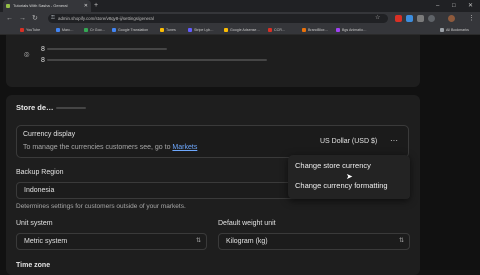  Describe the element at coordinates (420, 18) in the screenshot. I see `extensions-puzzle-icon` at that location.